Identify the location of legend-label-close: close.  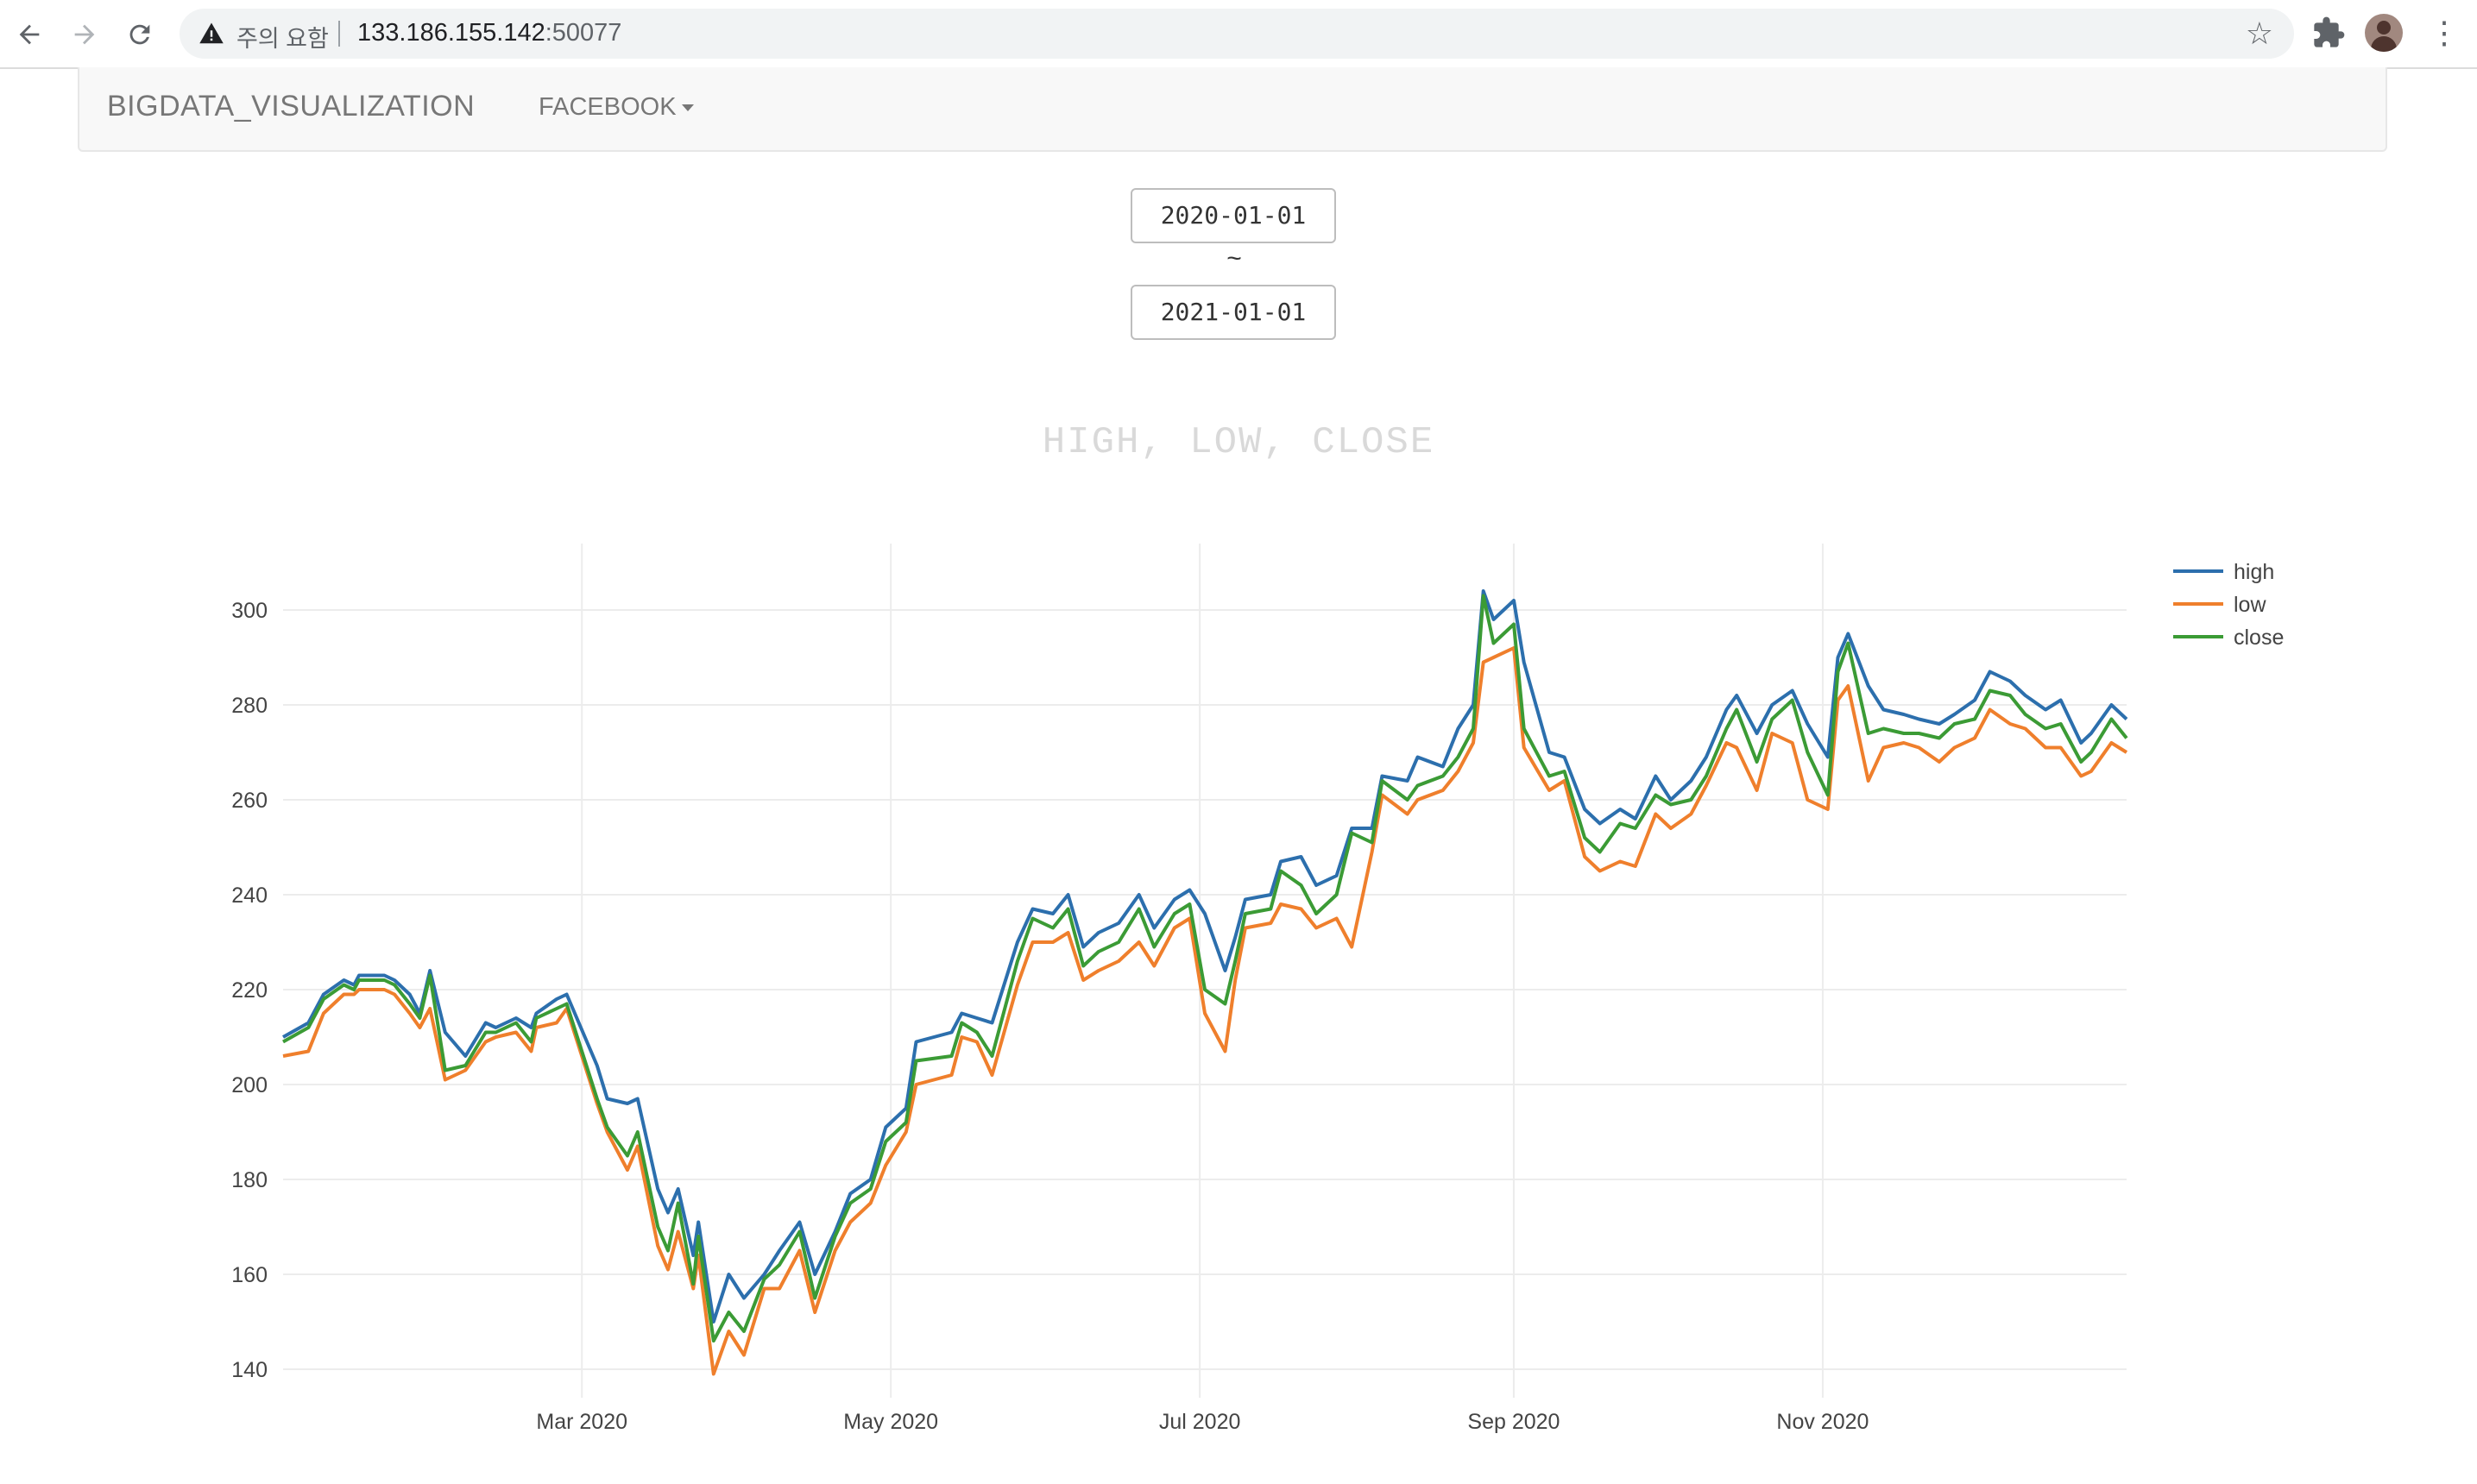
(2259, 638).